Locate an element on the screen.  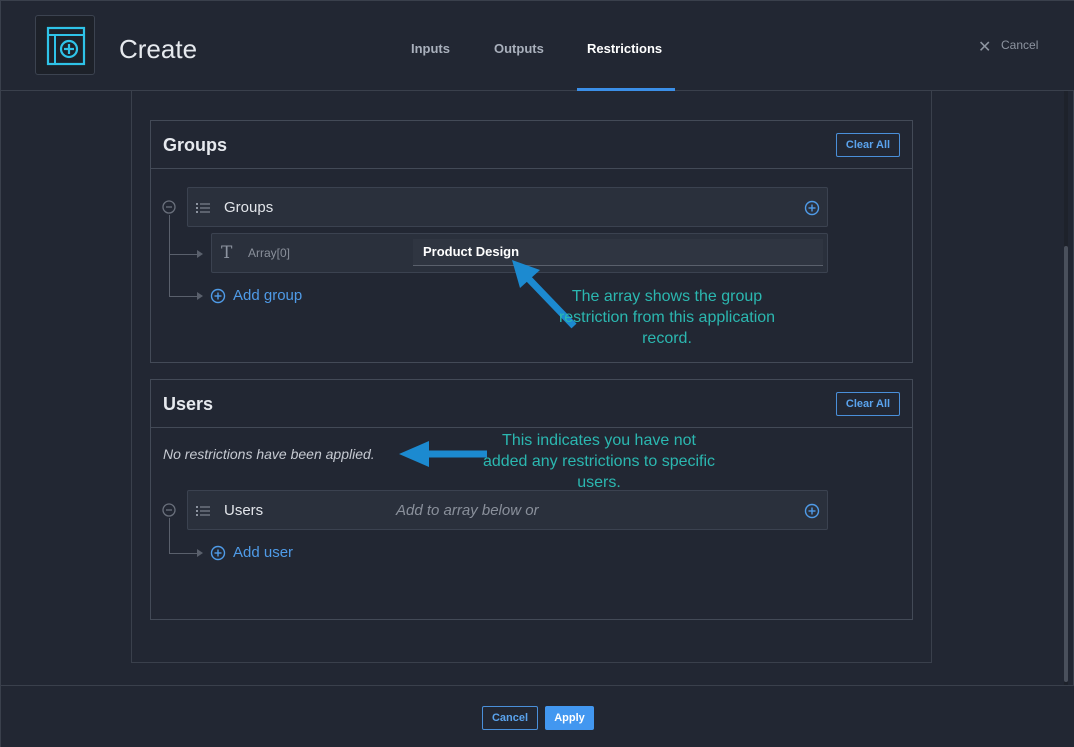
users-empty-message: No restrictions have been applied. is located at coordinates (269, 454).